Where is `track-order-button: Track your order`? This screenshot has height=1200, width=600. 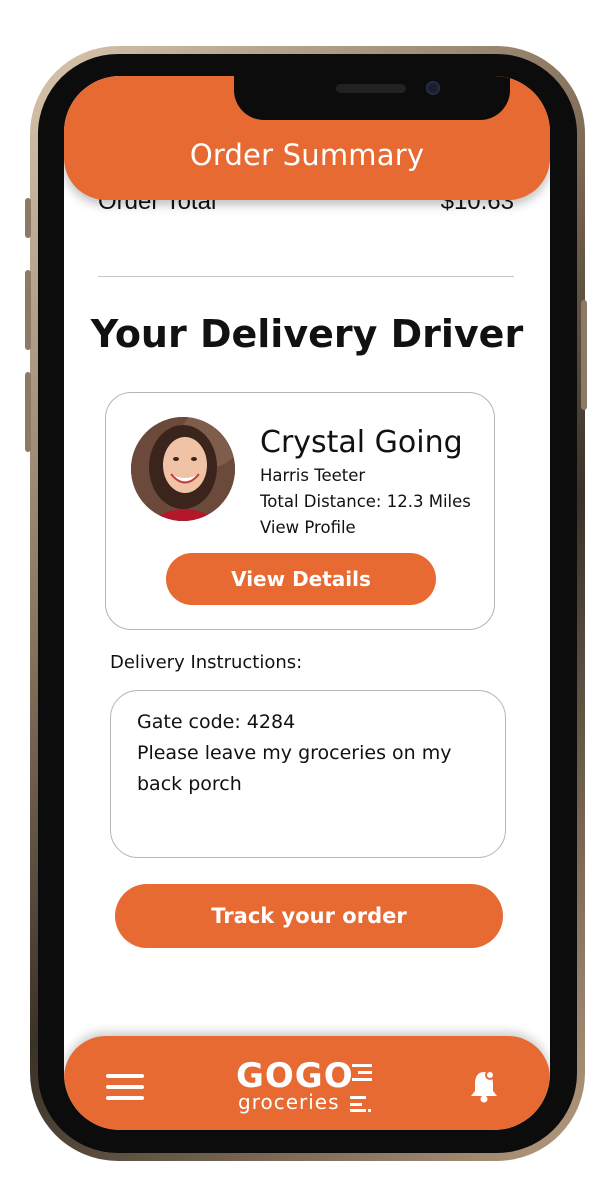 track-order-button: Track your order is located at coordinates (309, 916).